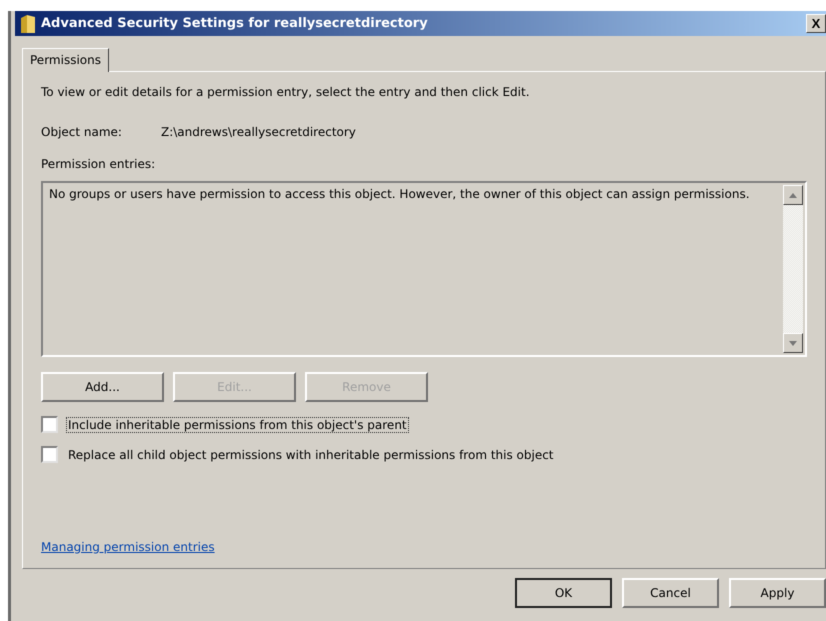 The image size is (826, 621). What do you see at coordinates (286, 92) in the screenshot?
I see `instruction-text: To view or edit details for a permission entry, select the entry and then click Edit.` at bounding box center [286, 92].